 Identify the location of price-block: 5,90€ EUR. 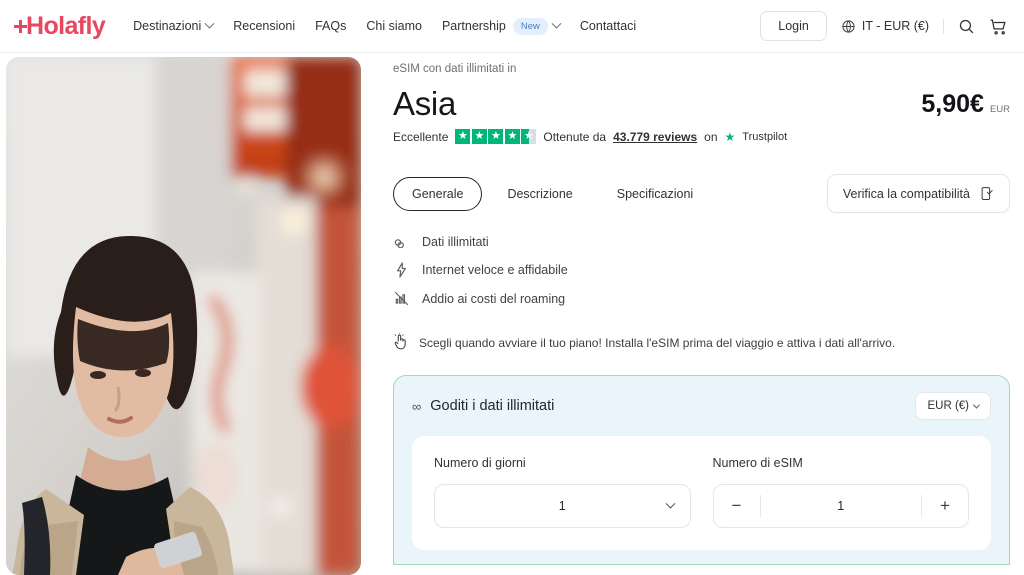
(965, 102).